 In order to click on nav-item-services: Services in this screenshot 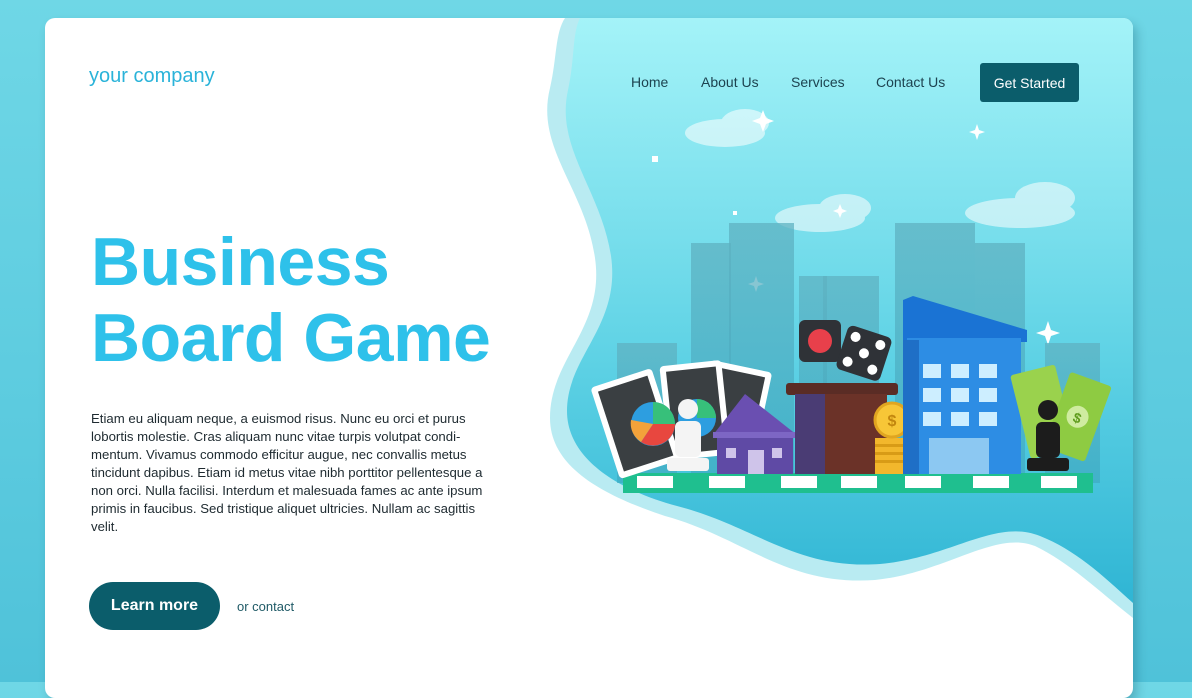, I will do `click(818, 82)`.